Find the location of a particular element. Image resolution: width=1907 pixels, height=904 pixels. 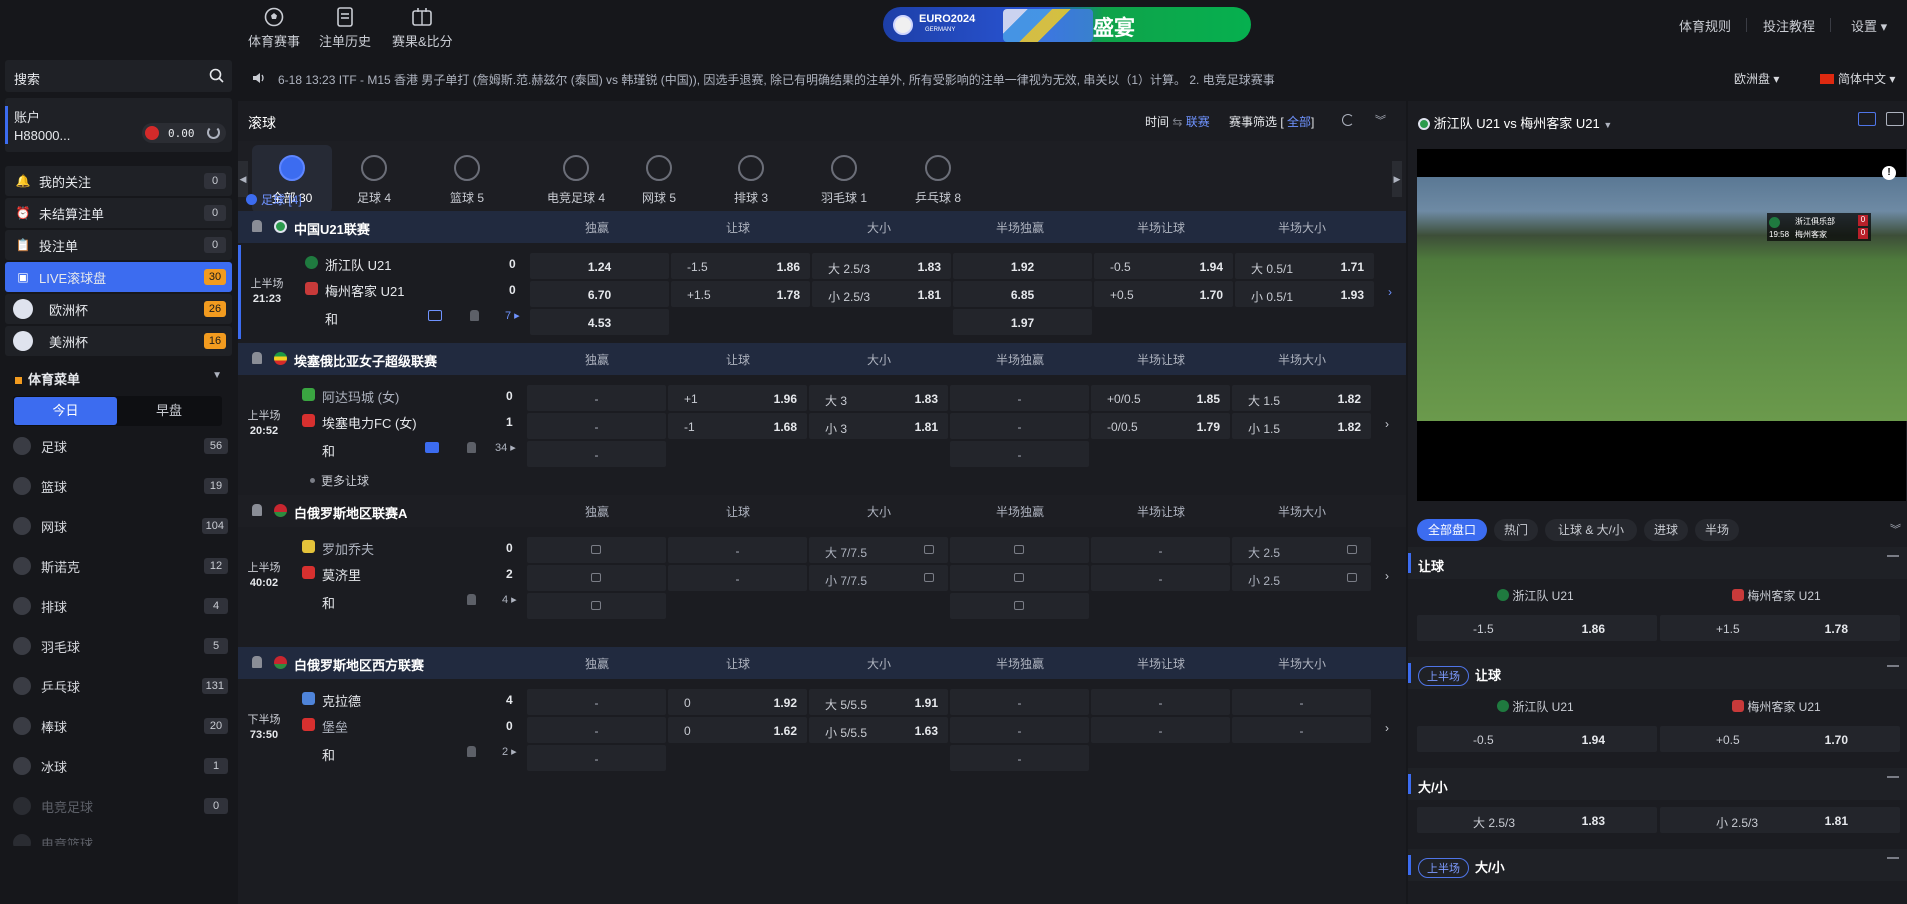

odds-cell: +1.5 1.78 is located at coordinates (740, 294).